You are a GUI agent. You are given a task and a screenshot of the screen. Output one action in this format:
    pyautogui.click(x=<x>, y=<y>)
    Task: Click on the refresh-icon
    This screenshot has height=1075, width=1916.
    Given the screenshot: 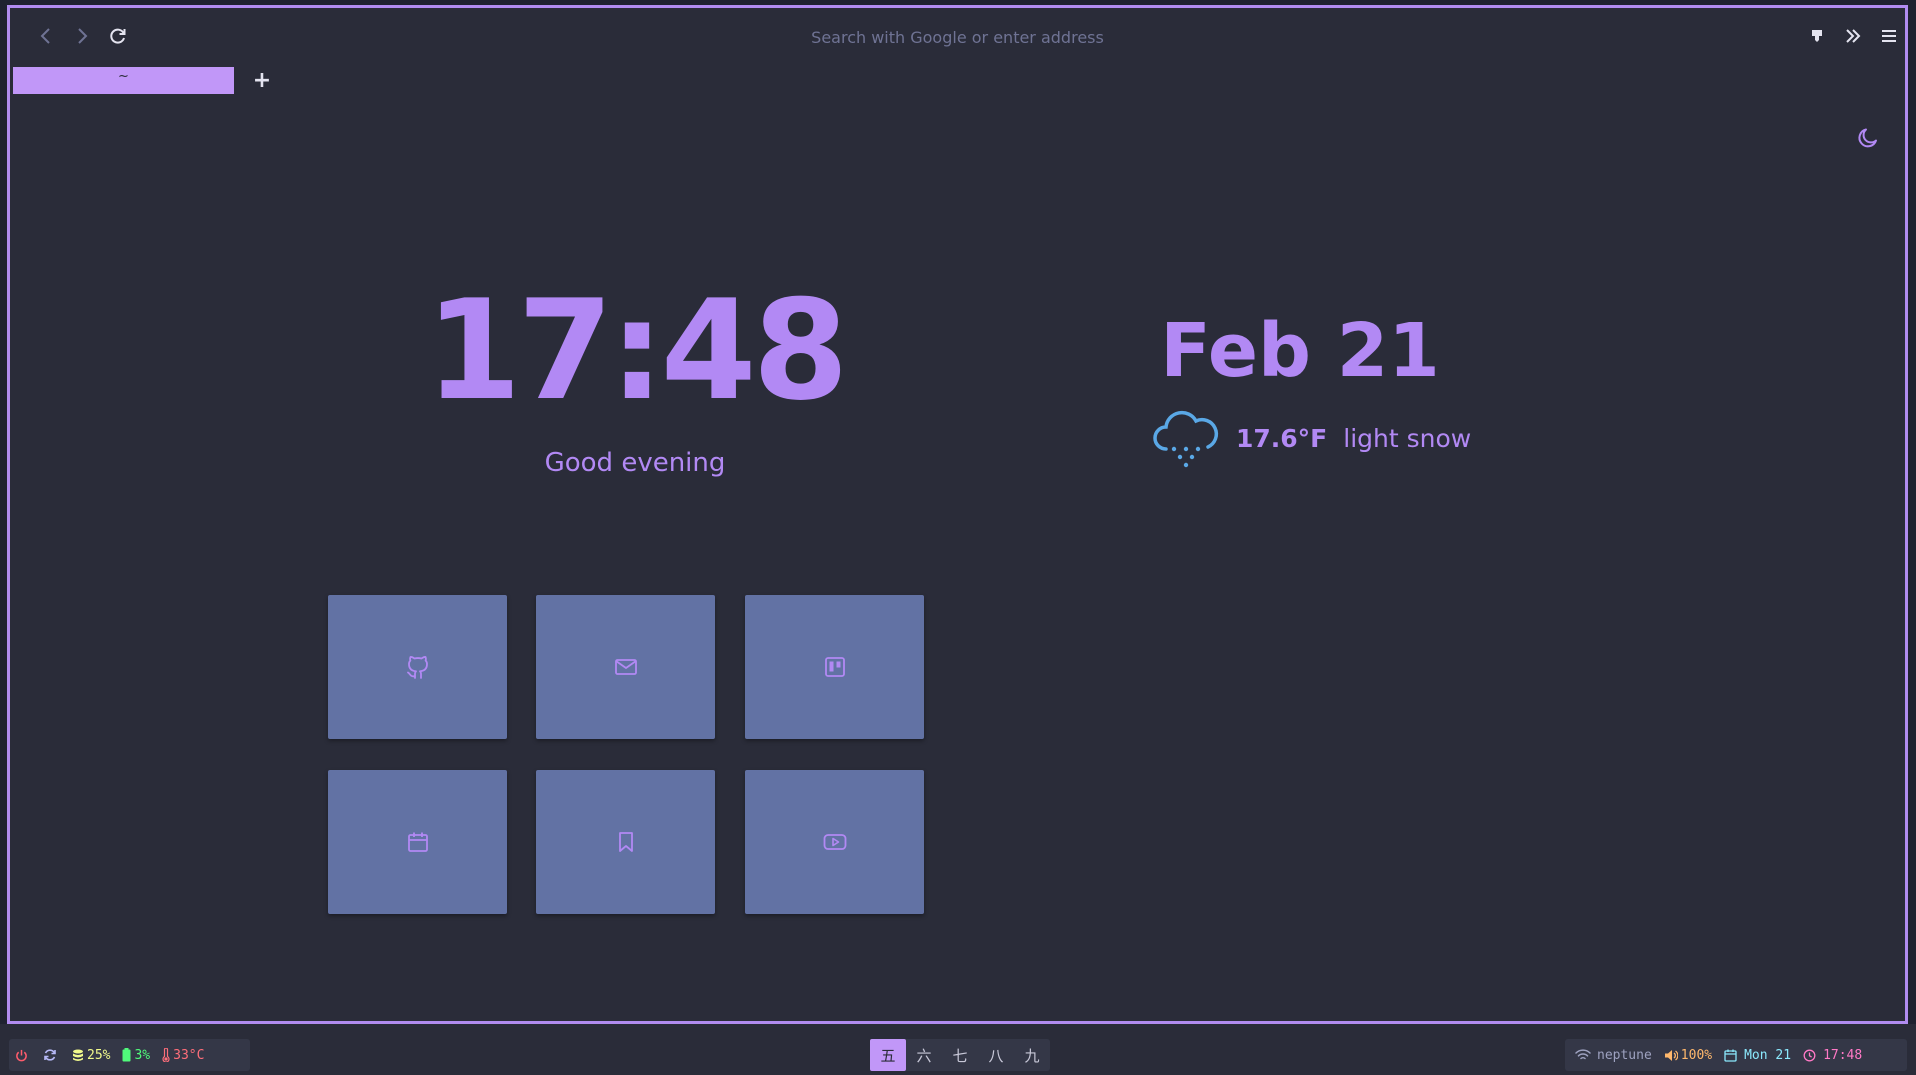 What is the action you would take?
    pyautogui.click(x=50, y=1055)
    